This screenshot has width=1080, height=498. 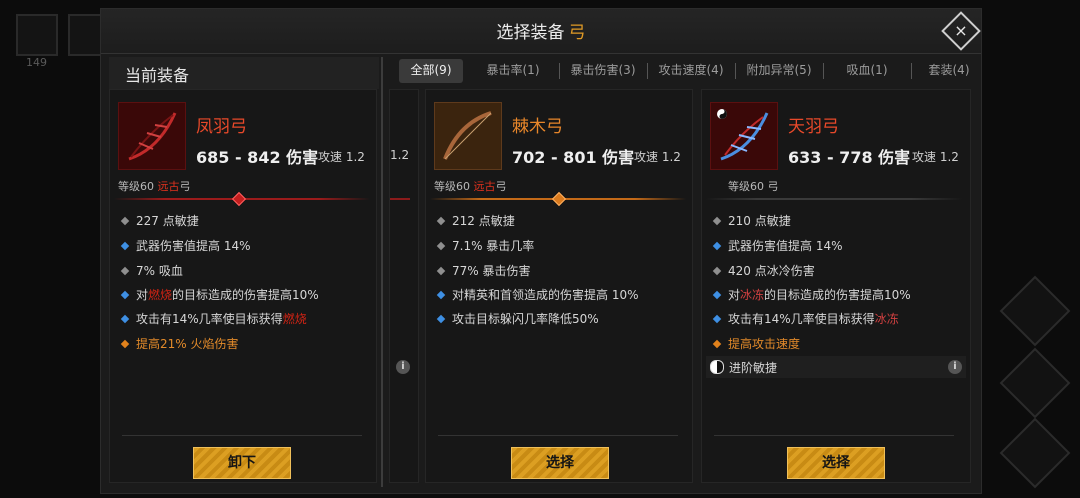 I want to click on attribute-line: 对冰冻的目标造成的伤害提高10%, so click(x=811, y=294).